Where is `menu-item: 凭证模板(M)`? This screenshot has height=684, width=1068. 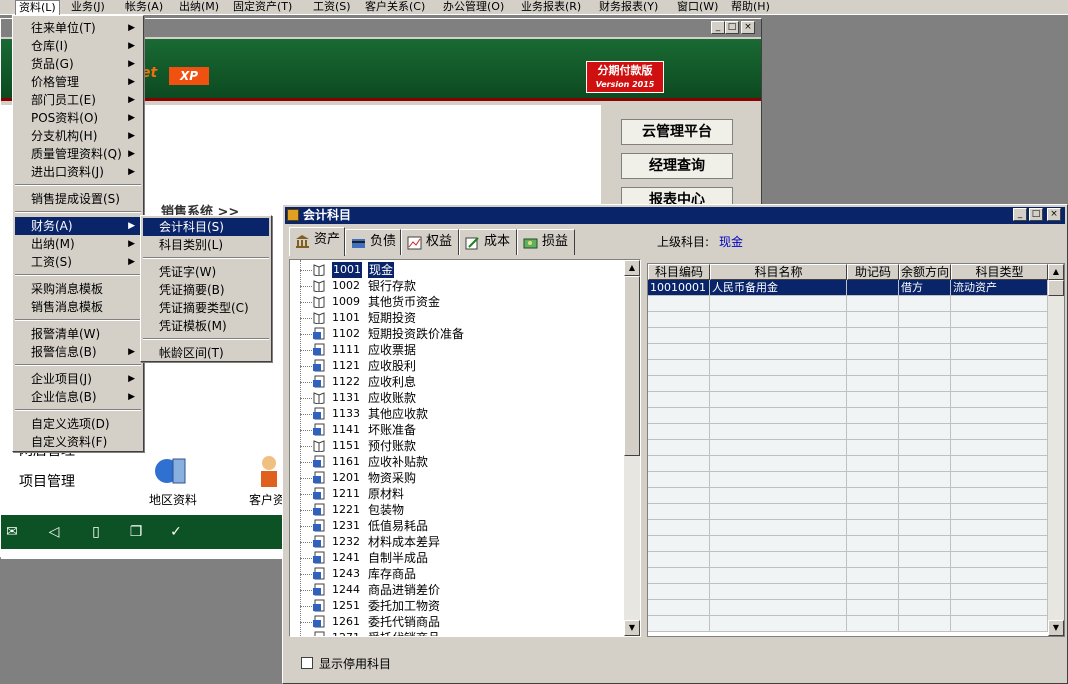 menu-item: 凭证模板(M) is located at coordinates (206, 326).